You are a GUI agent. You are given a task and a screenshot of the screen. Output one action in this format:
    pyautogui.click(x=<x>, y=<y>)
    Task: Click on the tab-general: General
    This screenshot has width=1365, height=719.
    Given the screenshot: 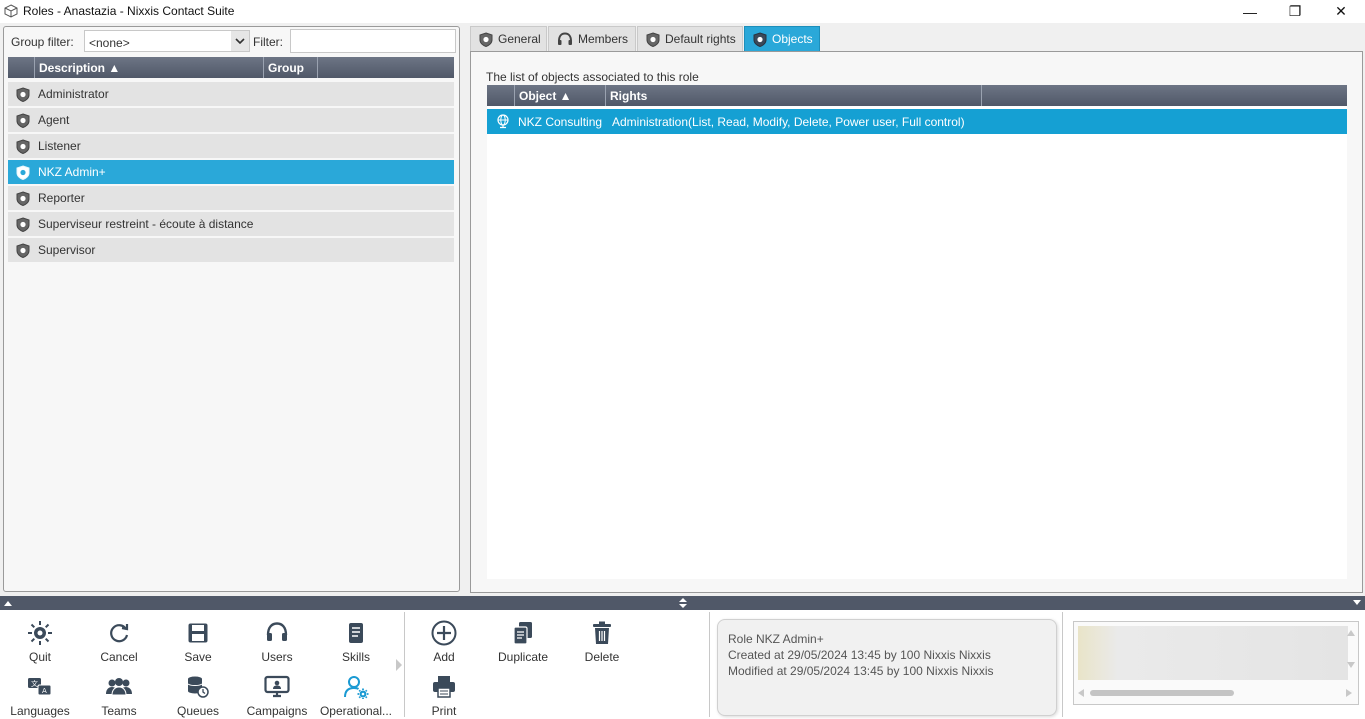 What is the action you would take?
    pyautogui.click(x=508, y=38)
    